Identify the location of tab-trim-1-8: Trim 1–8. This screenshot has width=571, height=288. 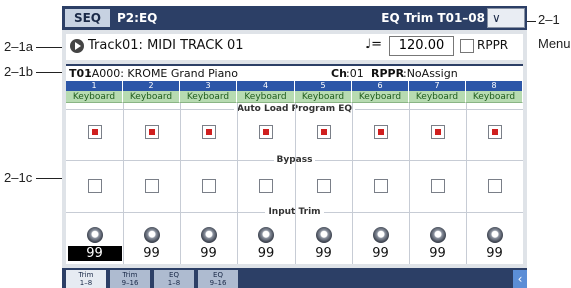
(86, 279).